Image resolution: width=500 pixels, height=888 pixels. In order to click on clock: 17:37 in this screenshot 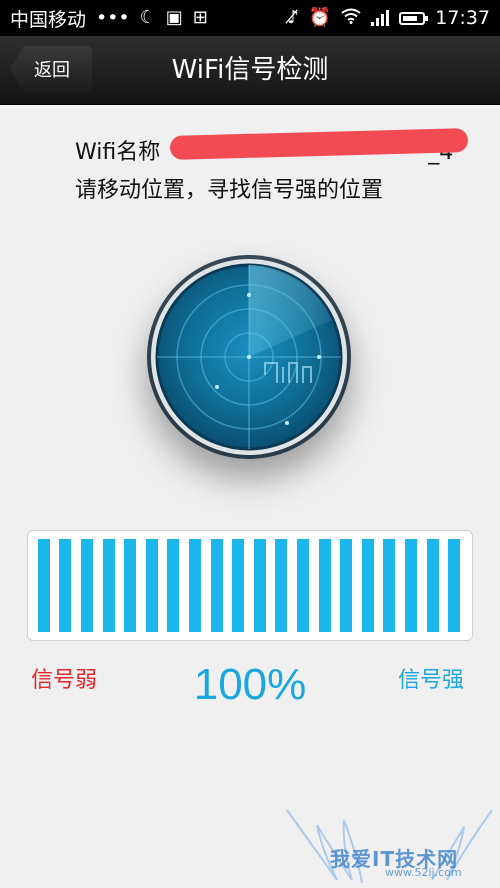, I will do `click(462, 18)`.